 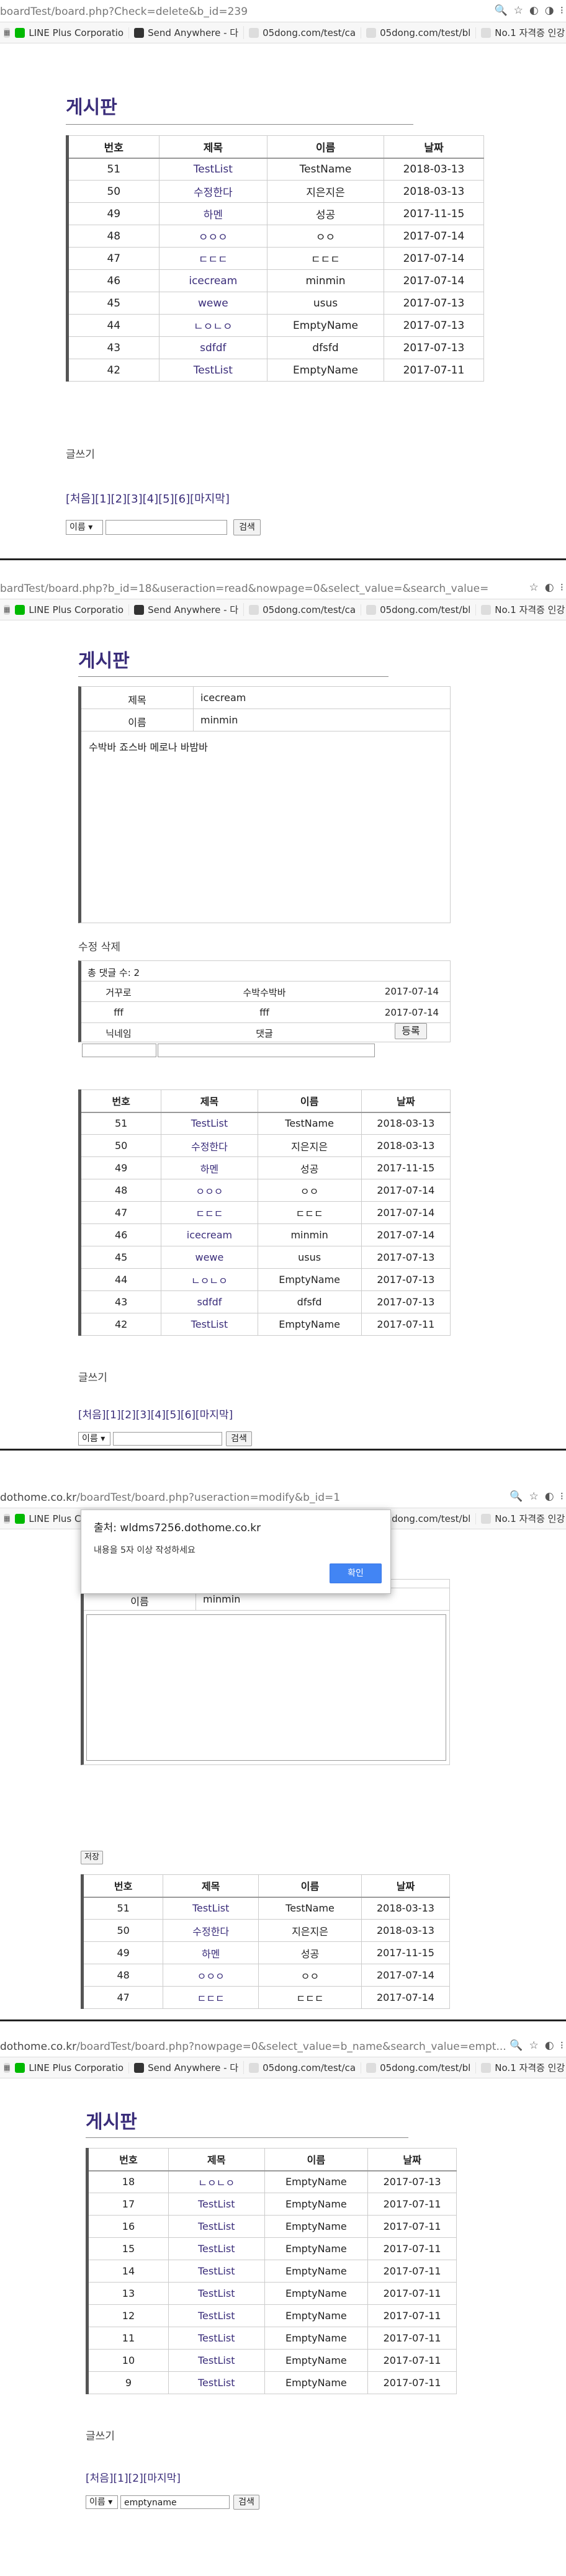 What do you see at coordinates (406, 1101) in the screenshot?
I see `column-header: 날짜` at bounding box center [406, 1101].